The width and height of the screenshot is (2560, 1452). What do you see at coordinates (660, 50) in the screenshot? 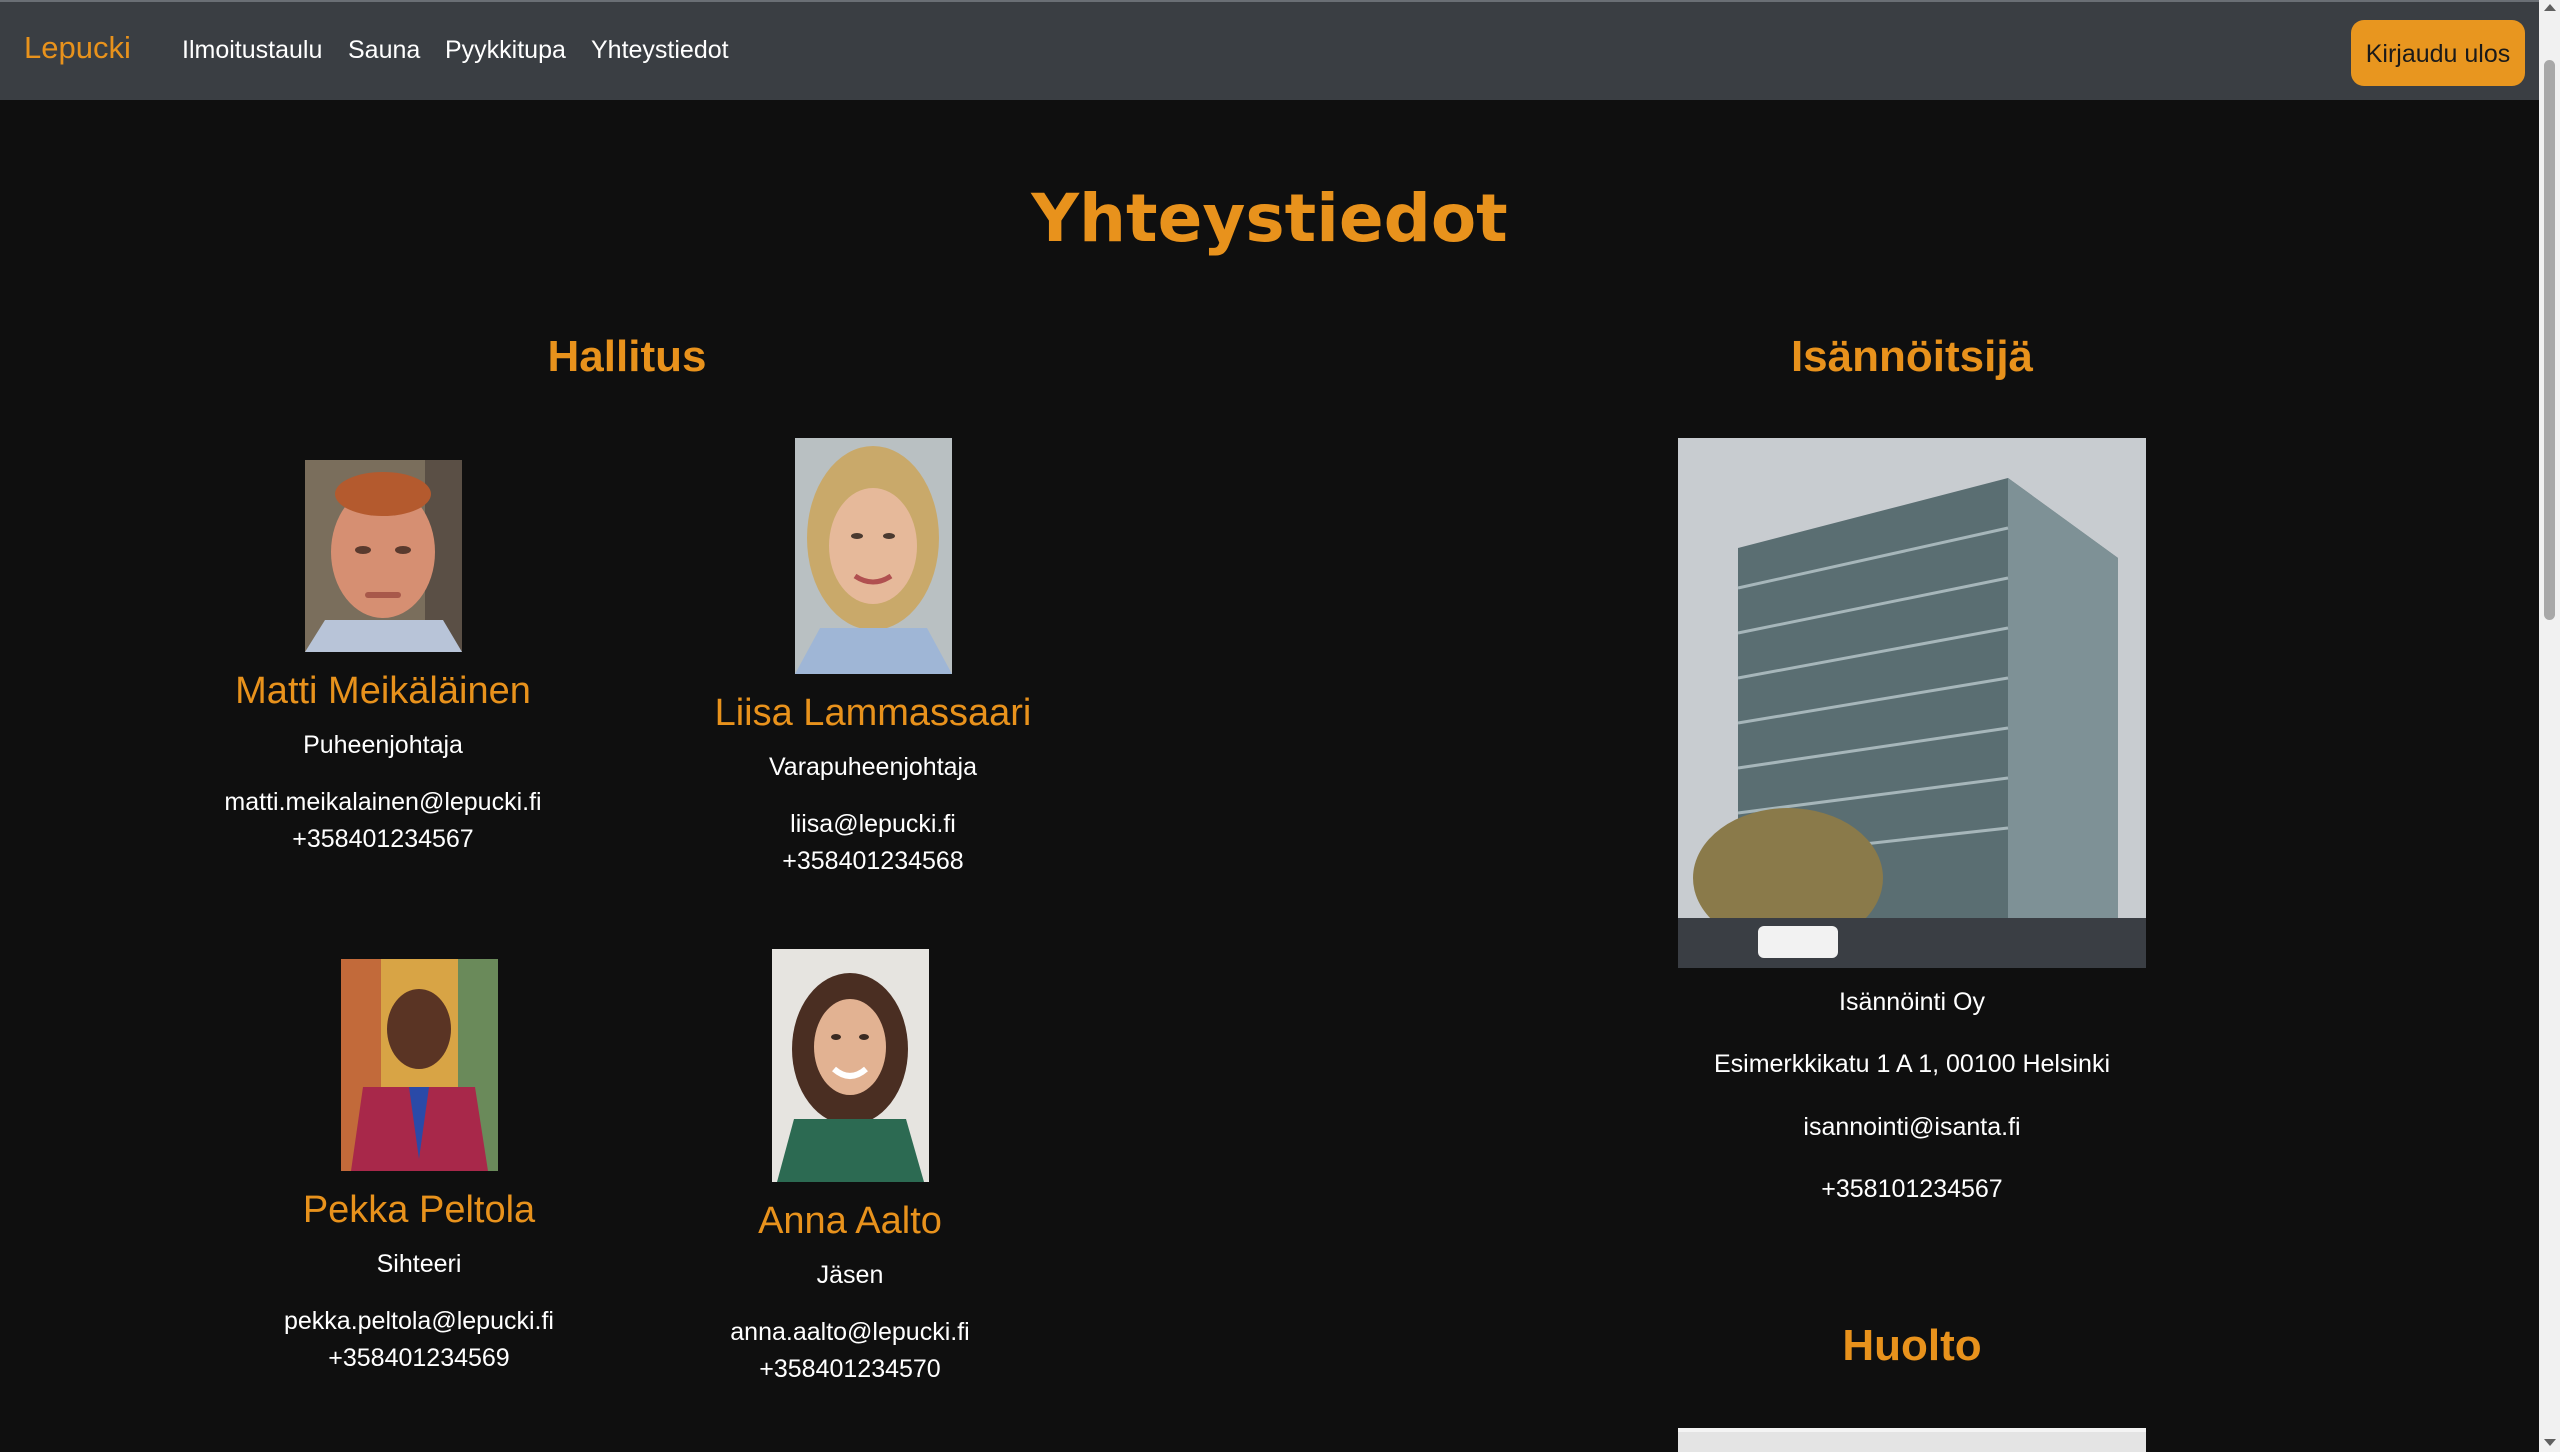
I see `nav-link-yhteystiedot: Yhteystiedot` at bounding box center [660, 50].